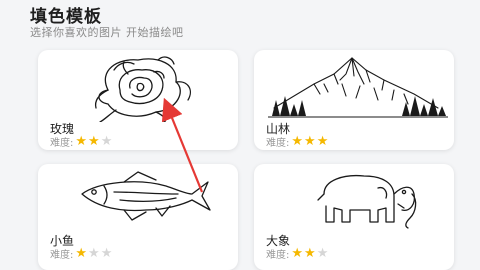 This screenshot has width=480, height=270. Describe the element at coordinates (367, 201) in the screenshot. I see `elephant-drawing-icon` at that location.